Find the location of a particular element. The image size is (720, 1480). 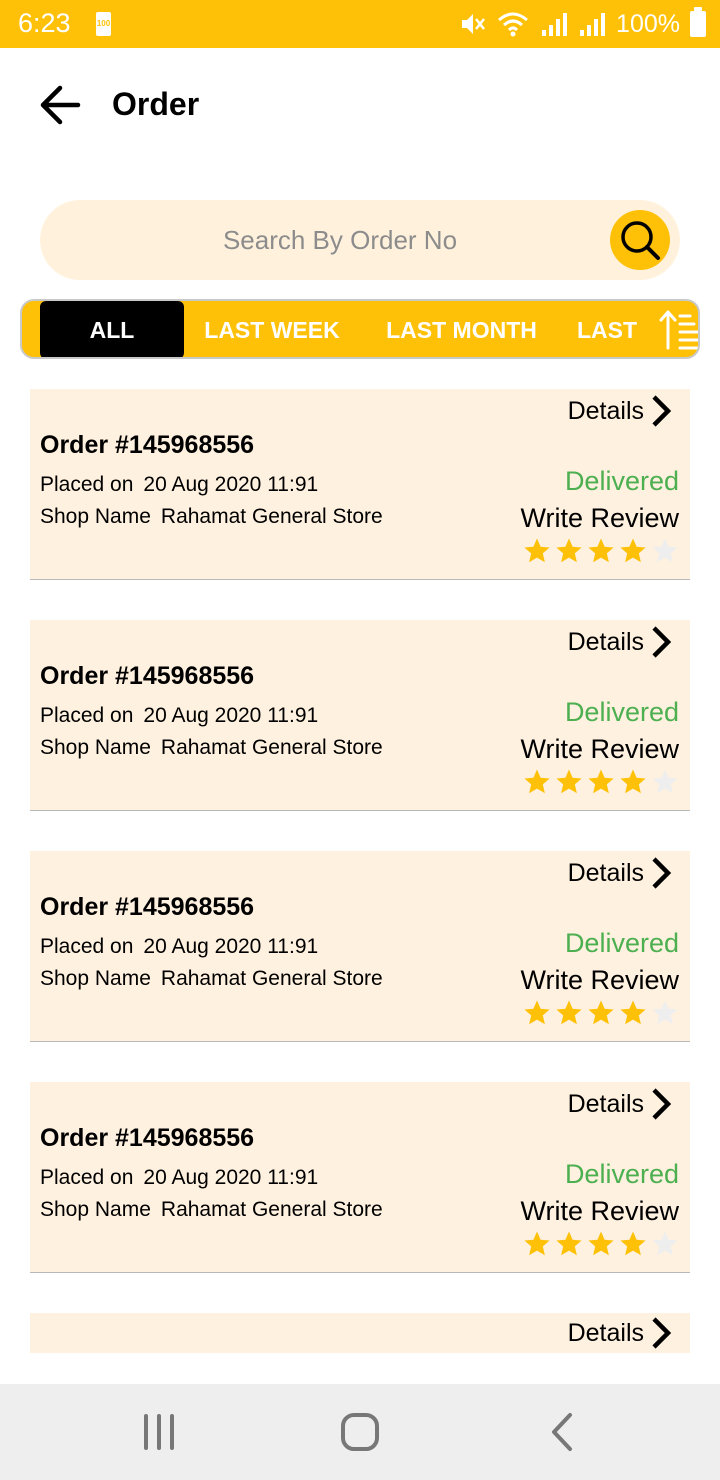

tab-all: ALL is located at coordinates (112, 329).